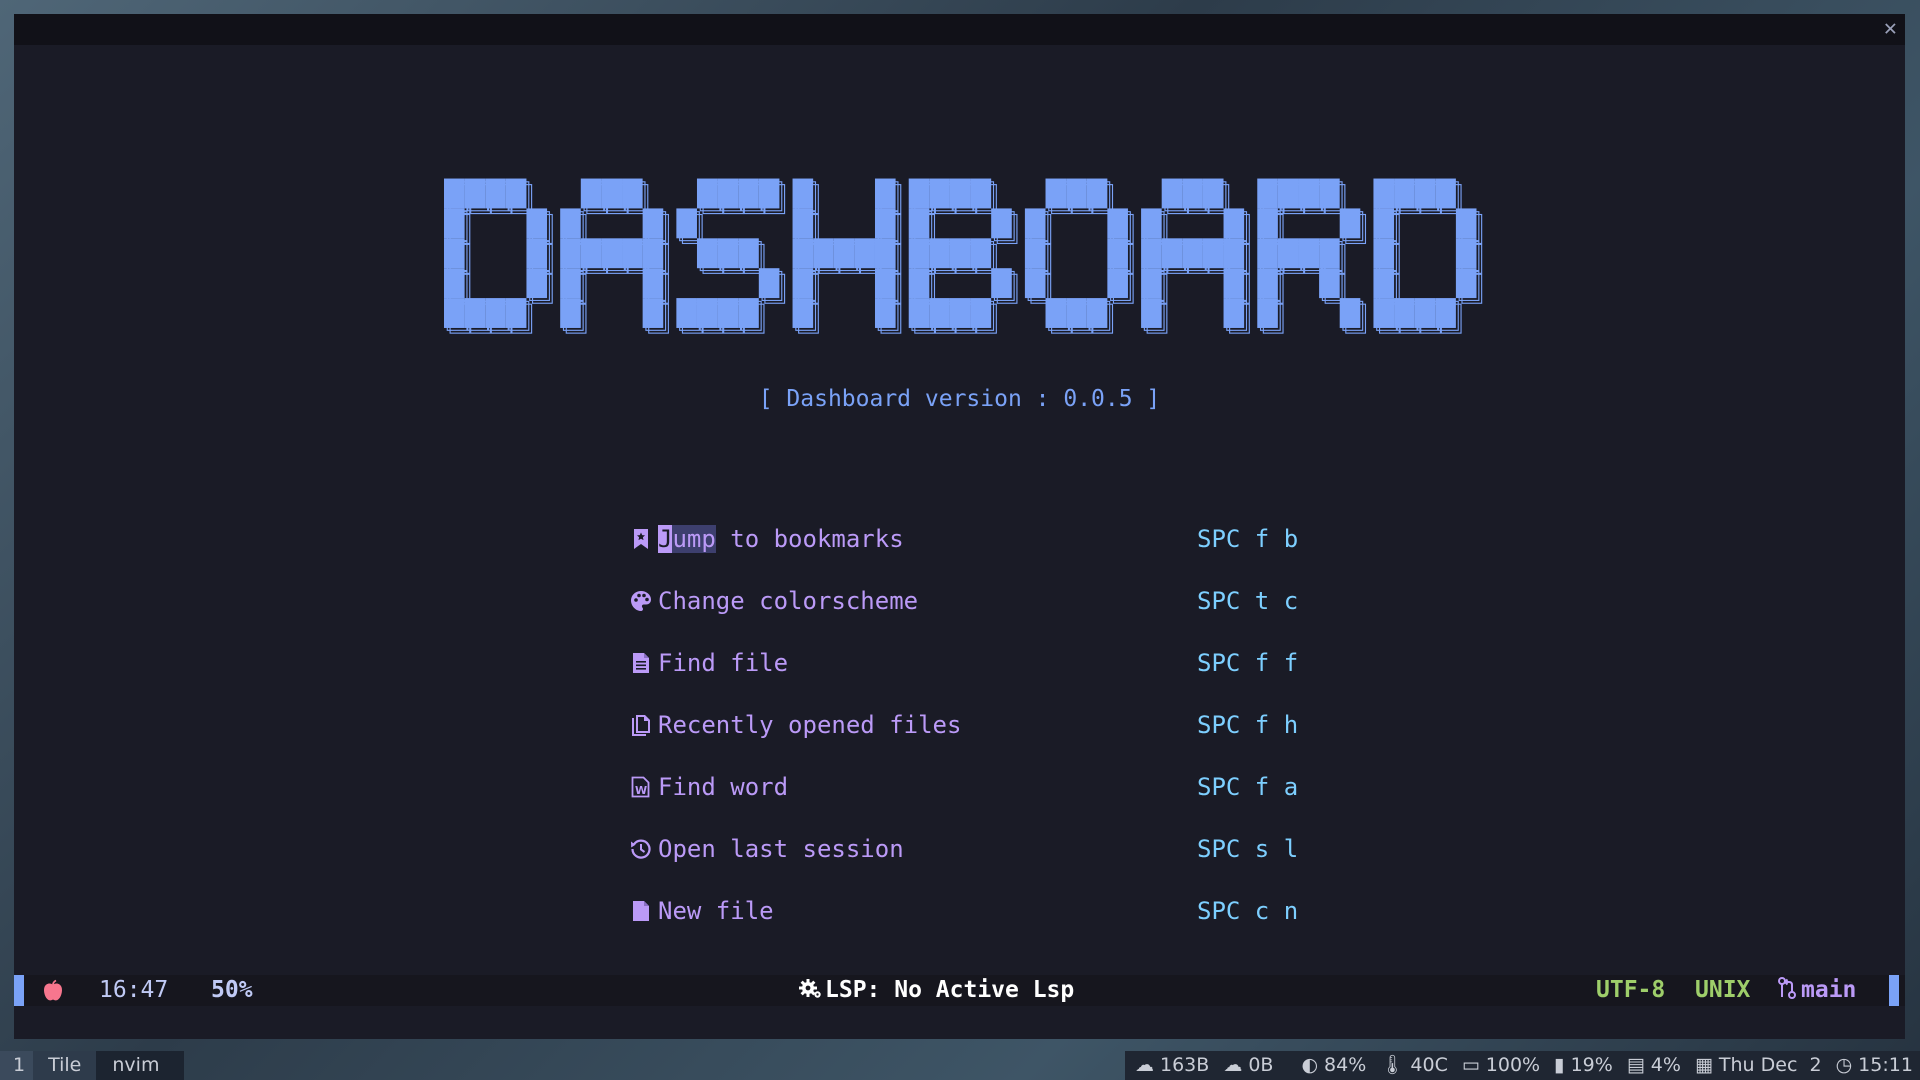 This screenshot has width=1920, height=1080. I want to click on menu-shortcut: SPC t c, so click(1248, 601).